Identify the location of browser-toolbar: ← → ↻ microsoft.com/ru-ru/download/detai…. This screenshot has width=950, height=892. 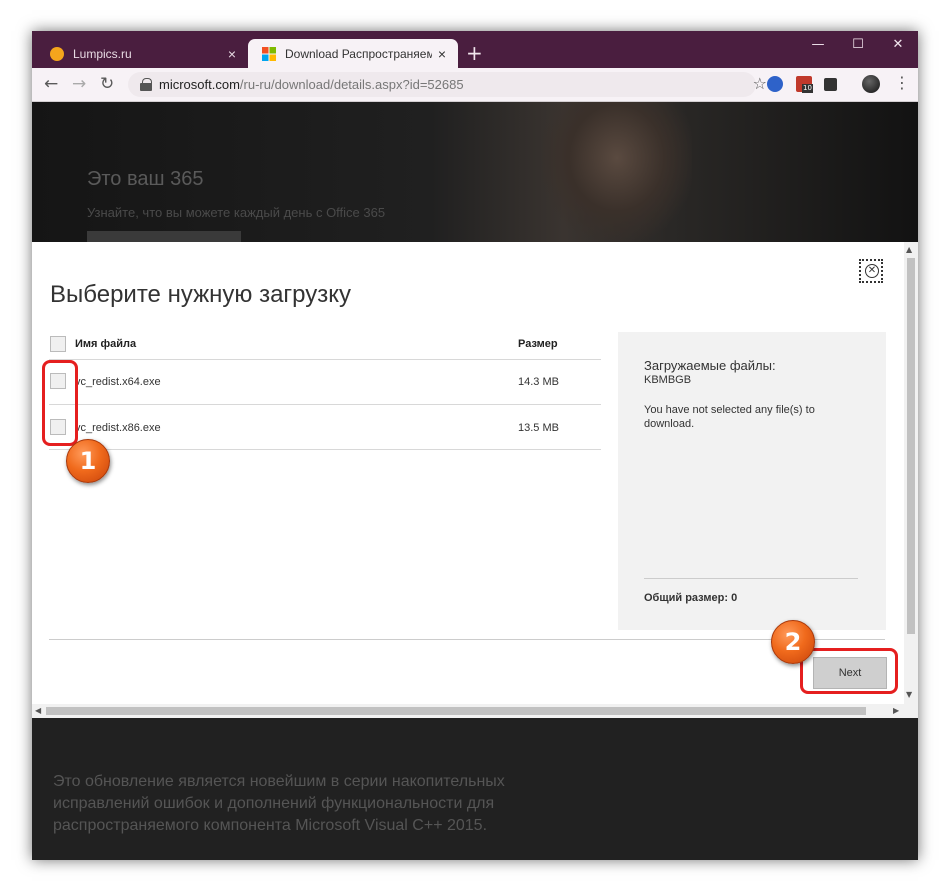
(475, 85).